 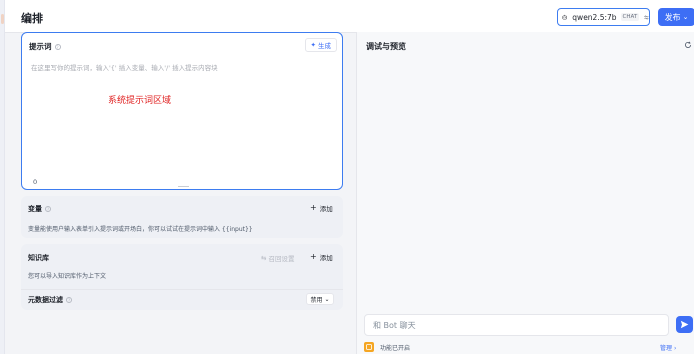 I want to click on sliders-icon, so click(x=646, y=17).